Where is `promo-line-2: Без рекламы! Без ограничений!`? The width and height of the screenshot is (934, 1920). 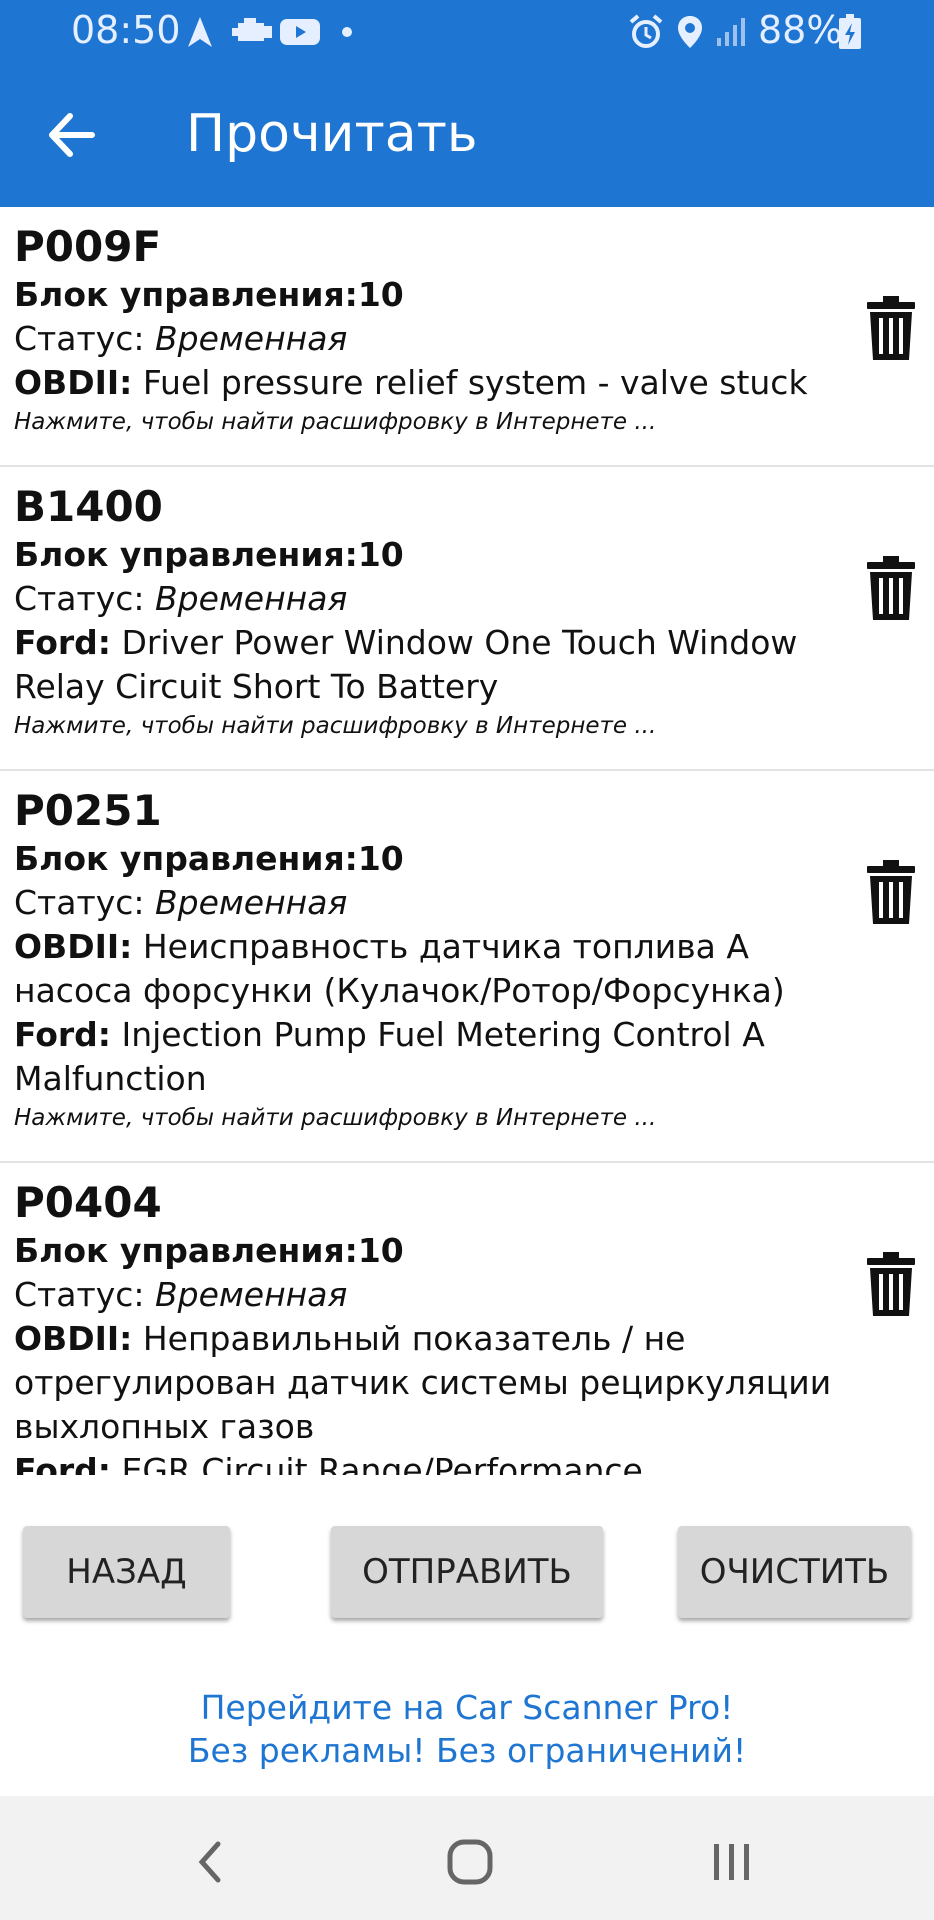
promo-line-2: Без рекламы! Без ограничений! is located at coordinates (467, 1750).